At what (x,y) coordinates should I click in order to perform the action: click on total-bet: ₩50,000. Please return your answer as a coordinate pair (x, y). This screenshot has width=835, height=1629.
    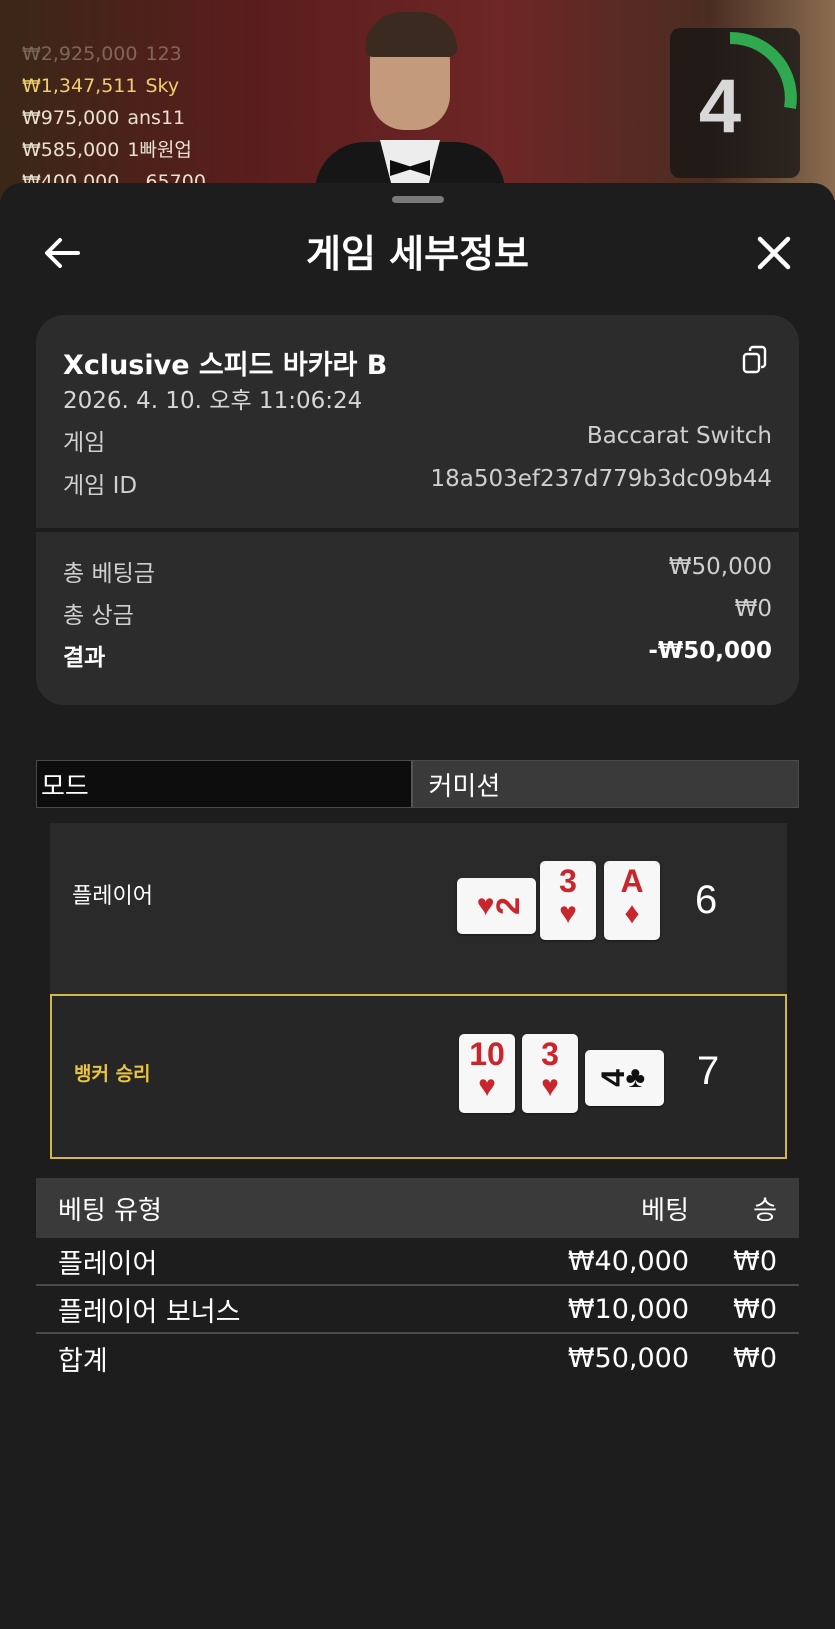
    Looking at the image, I should click on (628, 1358).